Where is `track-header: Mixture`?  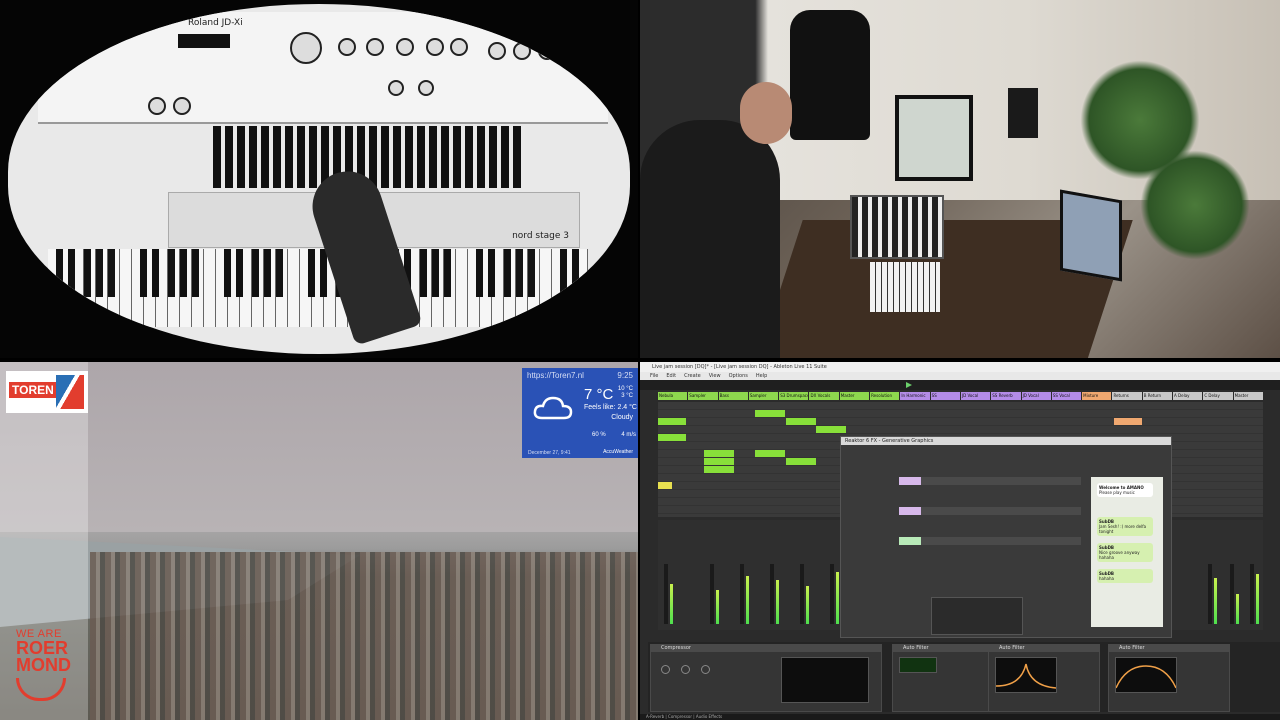
track-header: Mixture is located at coordinates (1097, 396).